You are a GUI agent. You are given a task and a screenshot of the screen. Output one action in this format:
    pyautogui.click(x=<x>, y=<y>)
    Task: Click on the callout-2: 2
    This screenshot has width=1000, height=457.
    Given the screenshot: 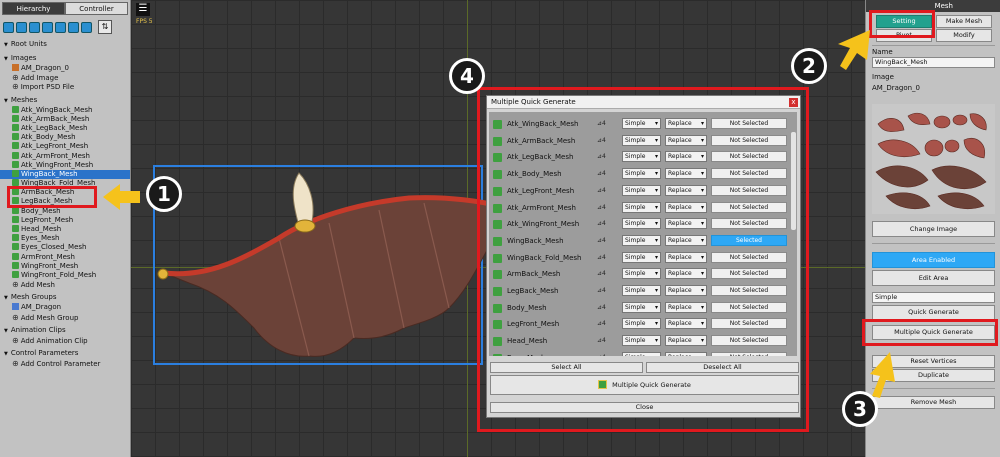 What is the action you would take?
    pyautogui.click(x=809, y=66)
    